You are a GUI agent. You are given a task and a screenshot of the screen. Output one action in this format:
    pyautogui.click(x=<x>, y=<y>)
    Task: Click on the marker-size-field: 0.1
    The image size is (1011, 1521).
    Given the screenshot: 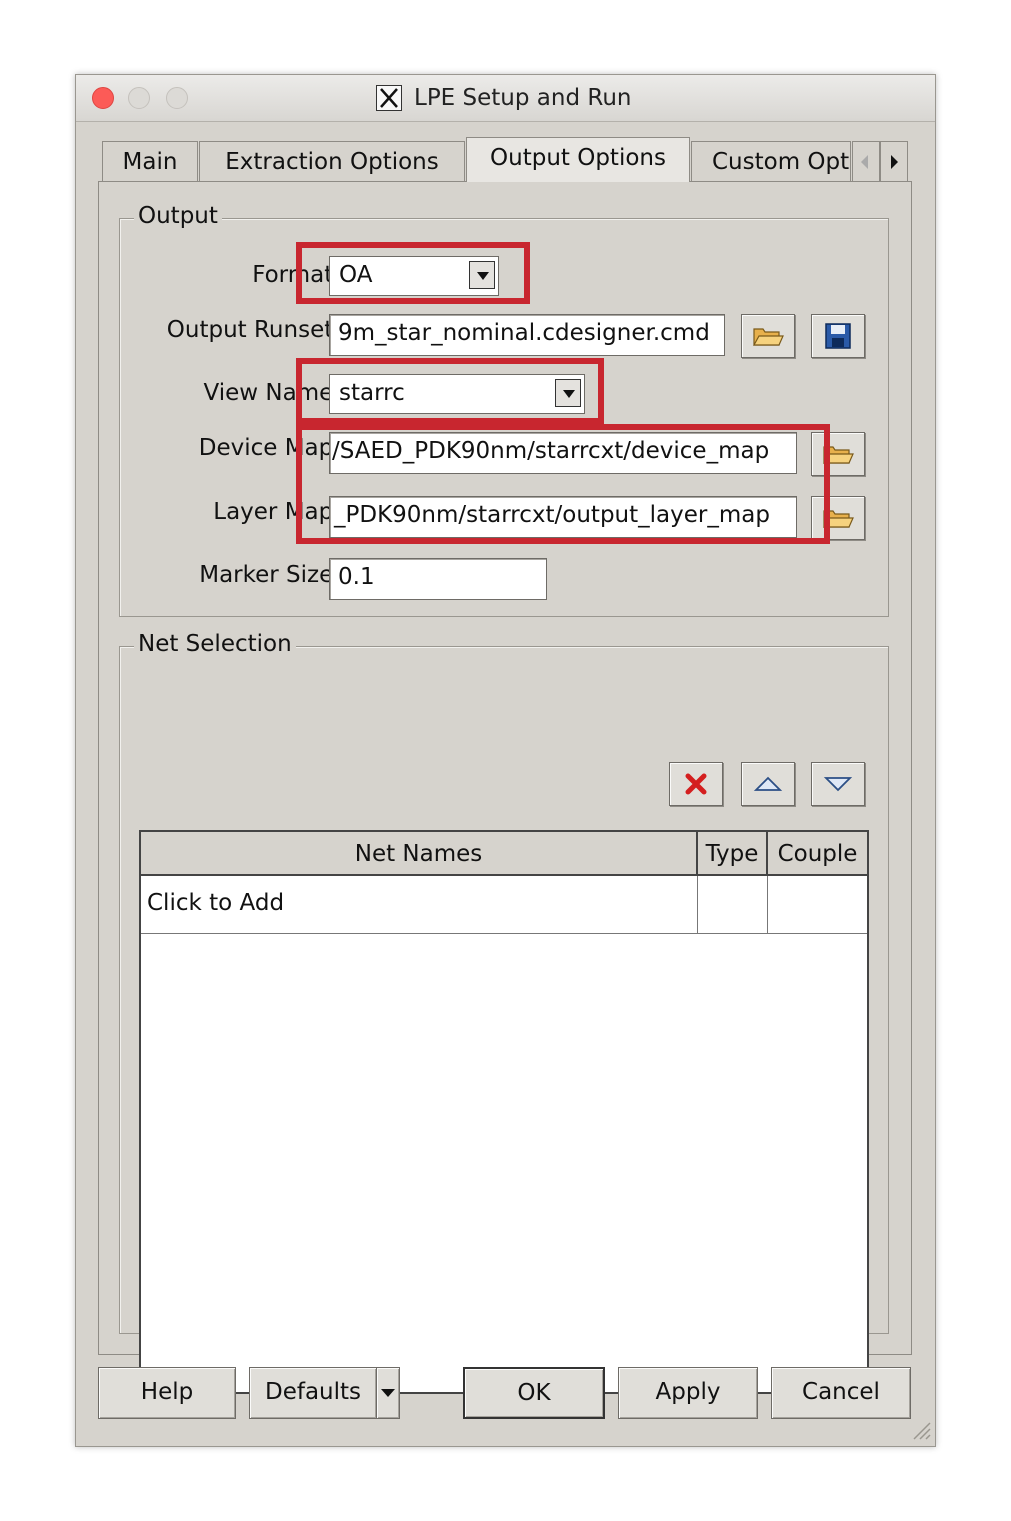 What is the action you would take?
    pyautogui.click(x=438, y=579)
    